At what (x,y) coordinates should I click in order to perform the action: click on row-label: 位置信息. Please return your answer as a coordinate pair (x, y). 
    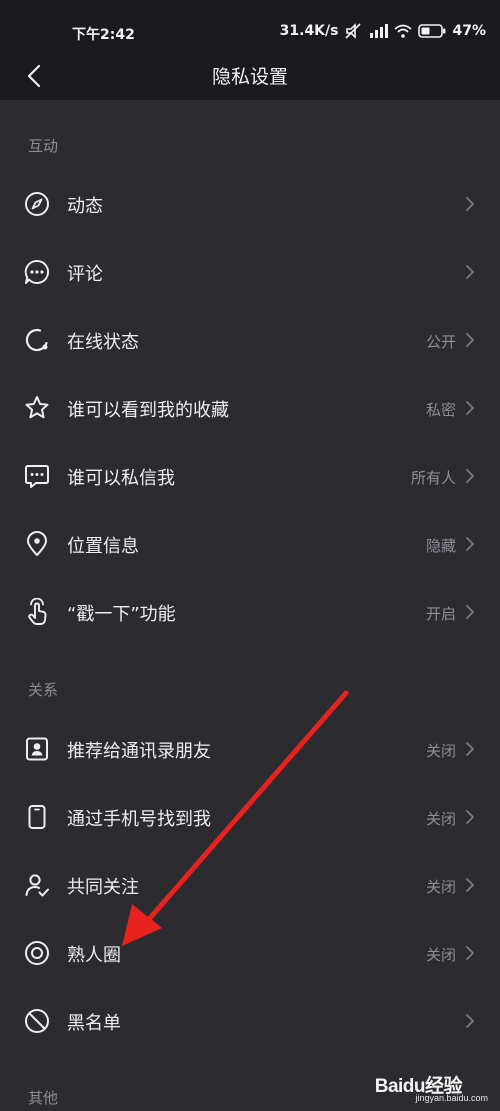
    Looking at the image, I should click on (103, 546).